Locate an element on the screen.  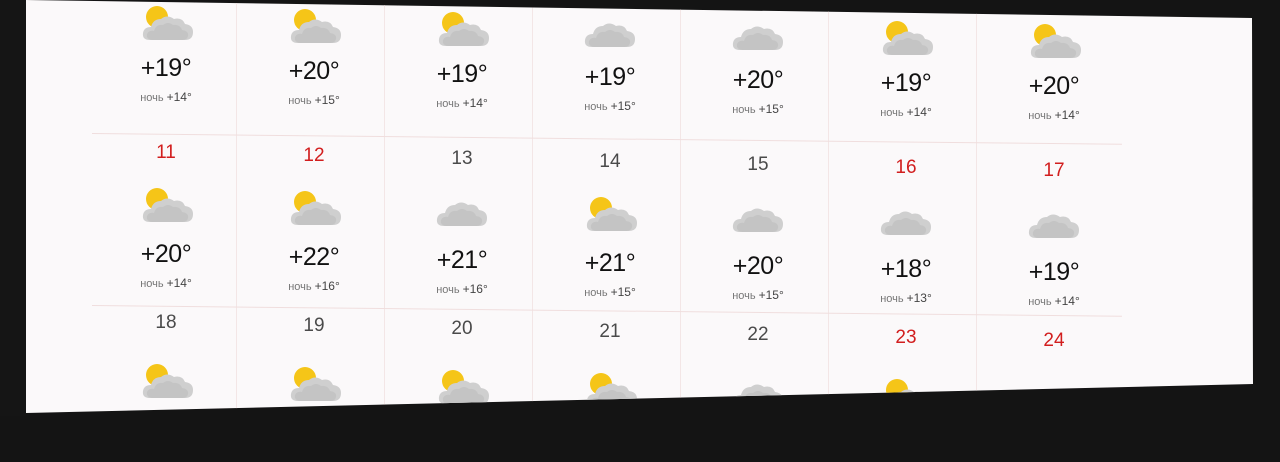
day-temperature: +18° is located at coordinates (906, 269).